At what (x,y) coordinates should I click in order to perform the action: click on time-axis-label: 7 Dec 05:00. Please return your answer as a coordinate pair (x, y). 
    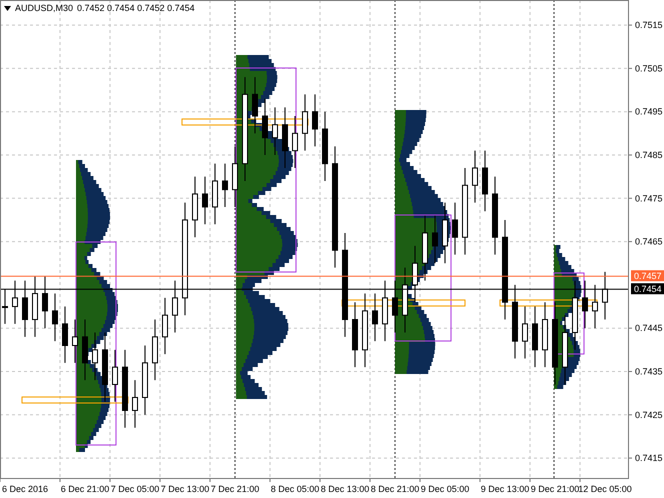
    Looking at the image, I should click on (135, 489).